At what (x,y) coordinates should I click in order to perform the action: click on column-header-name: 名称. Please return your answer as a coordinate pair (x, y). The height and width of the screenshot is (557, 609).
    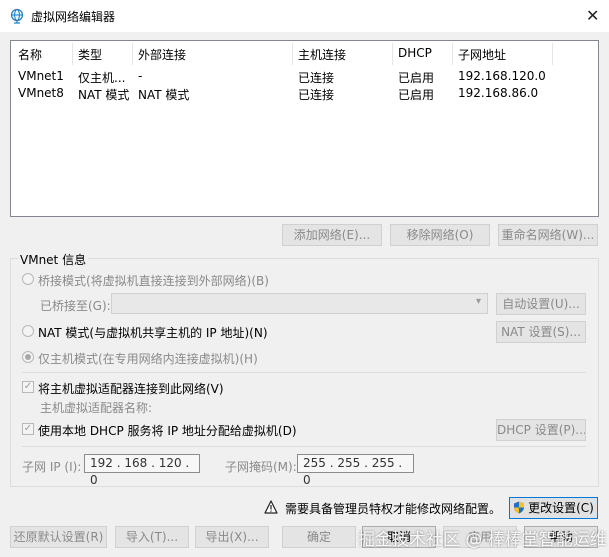
    Looking at the image, I should click on (30, 54).